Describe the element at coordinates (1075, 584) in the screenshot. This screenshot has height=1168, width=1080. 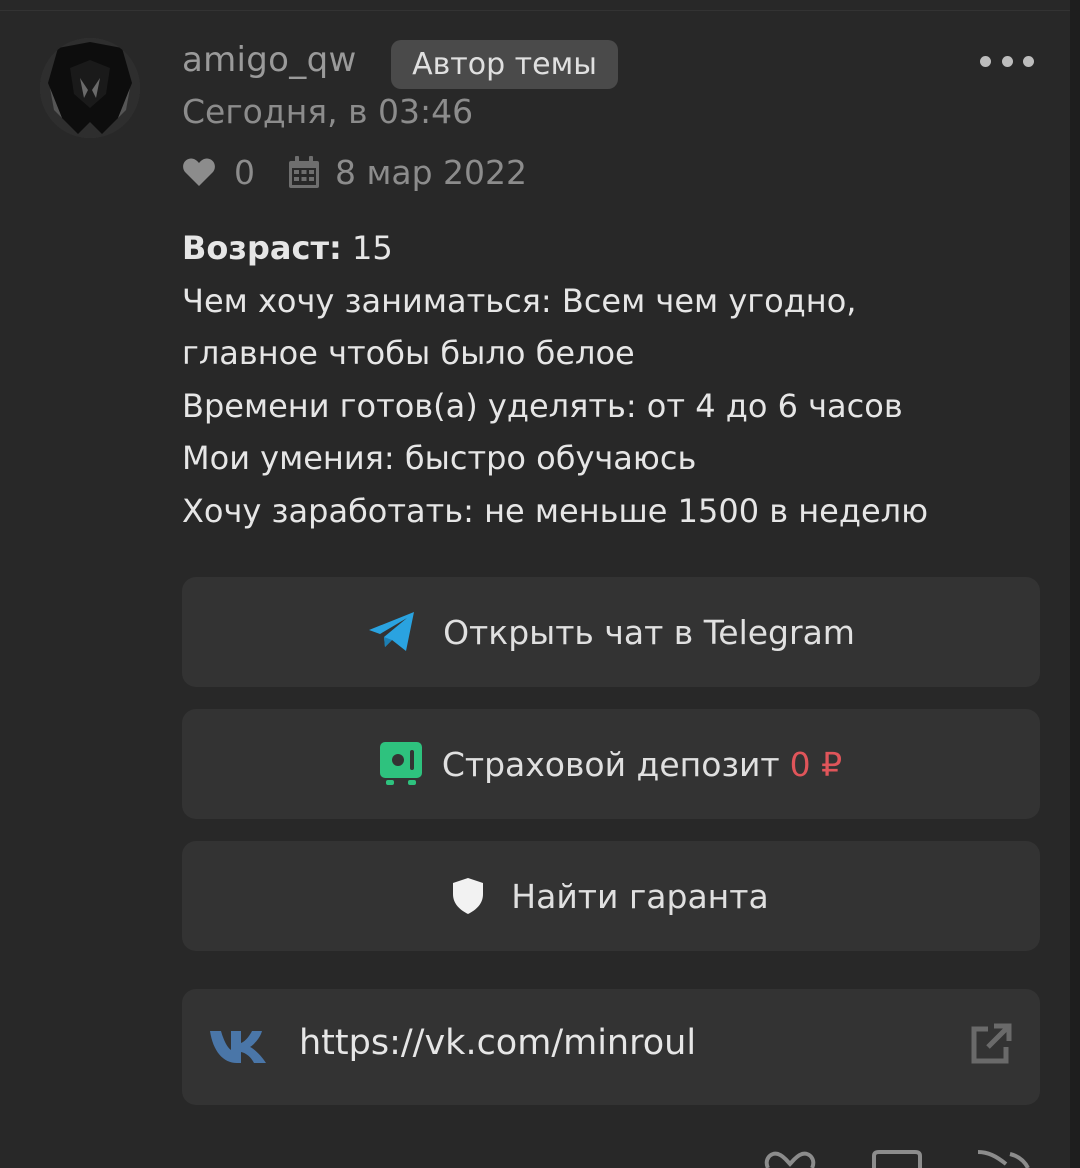
I see `right-edge` at that location.